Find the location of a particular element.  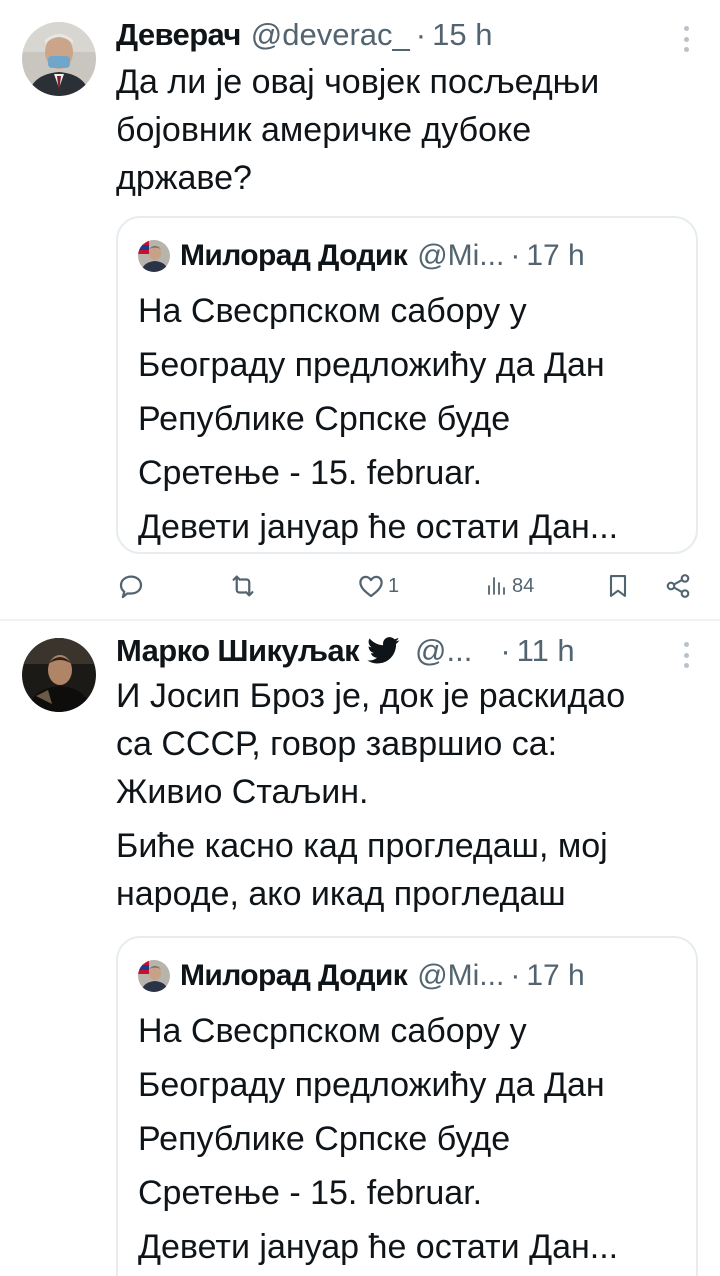

author-name: Марко Шикуљак is located at coordinates (238, 651).